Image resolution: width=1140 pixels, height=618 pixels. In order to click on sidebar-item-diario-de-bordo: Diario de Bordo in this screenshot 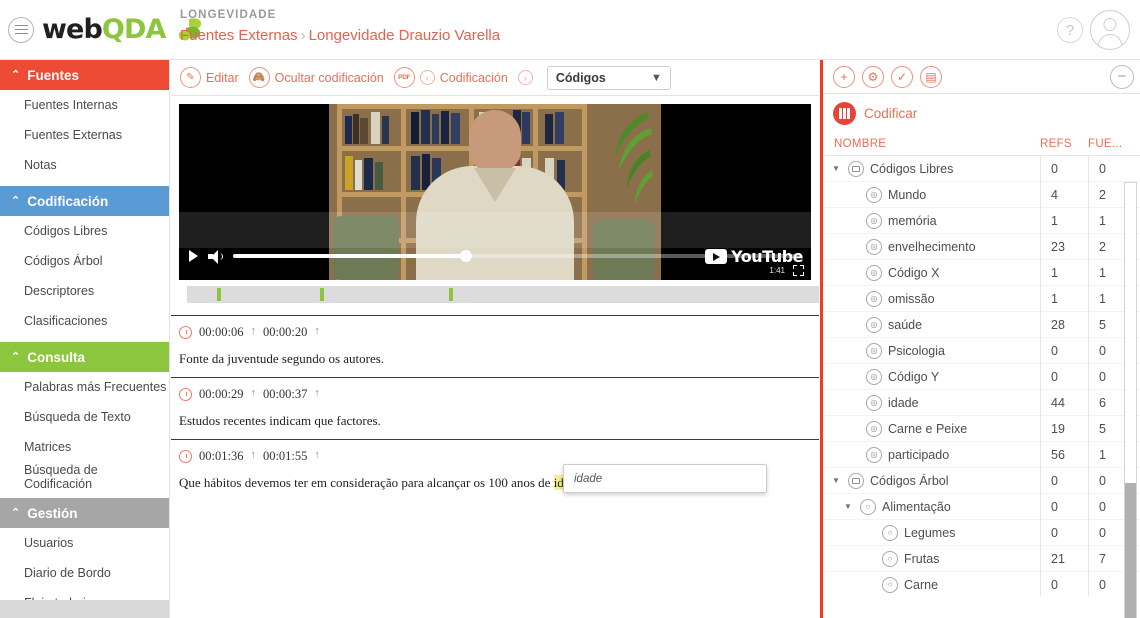, I will do `click(84, 573)`.